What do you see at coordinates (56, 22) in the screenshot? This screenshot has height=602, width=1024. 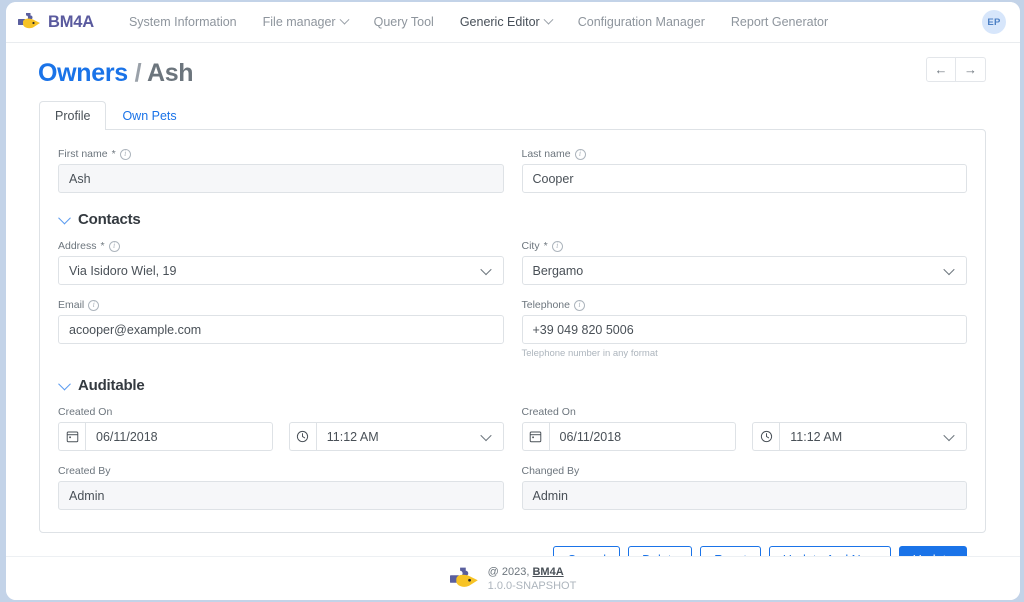 I see `brand: BM4A` at bounding box center [56, 22].